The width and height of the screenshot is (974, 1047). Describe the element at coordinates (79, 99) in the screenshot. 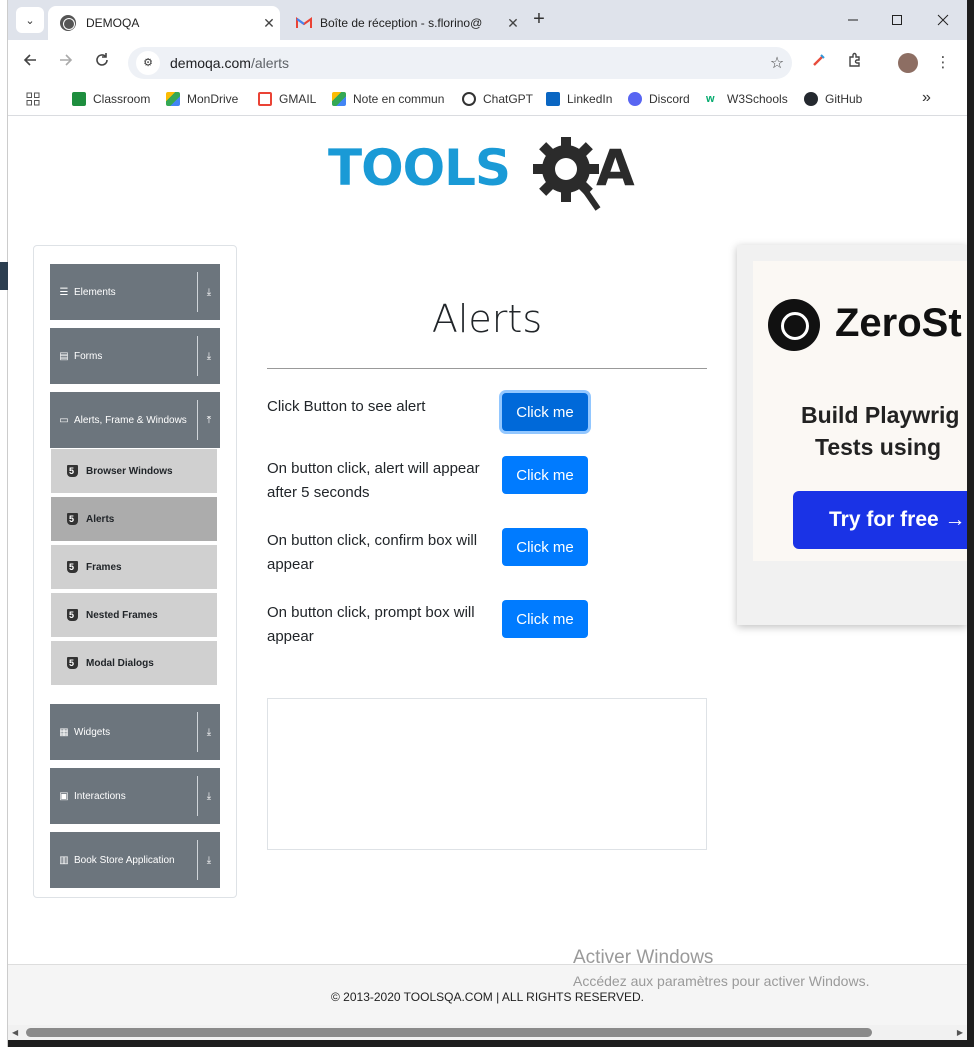

I see `classroom-icon` at that location.